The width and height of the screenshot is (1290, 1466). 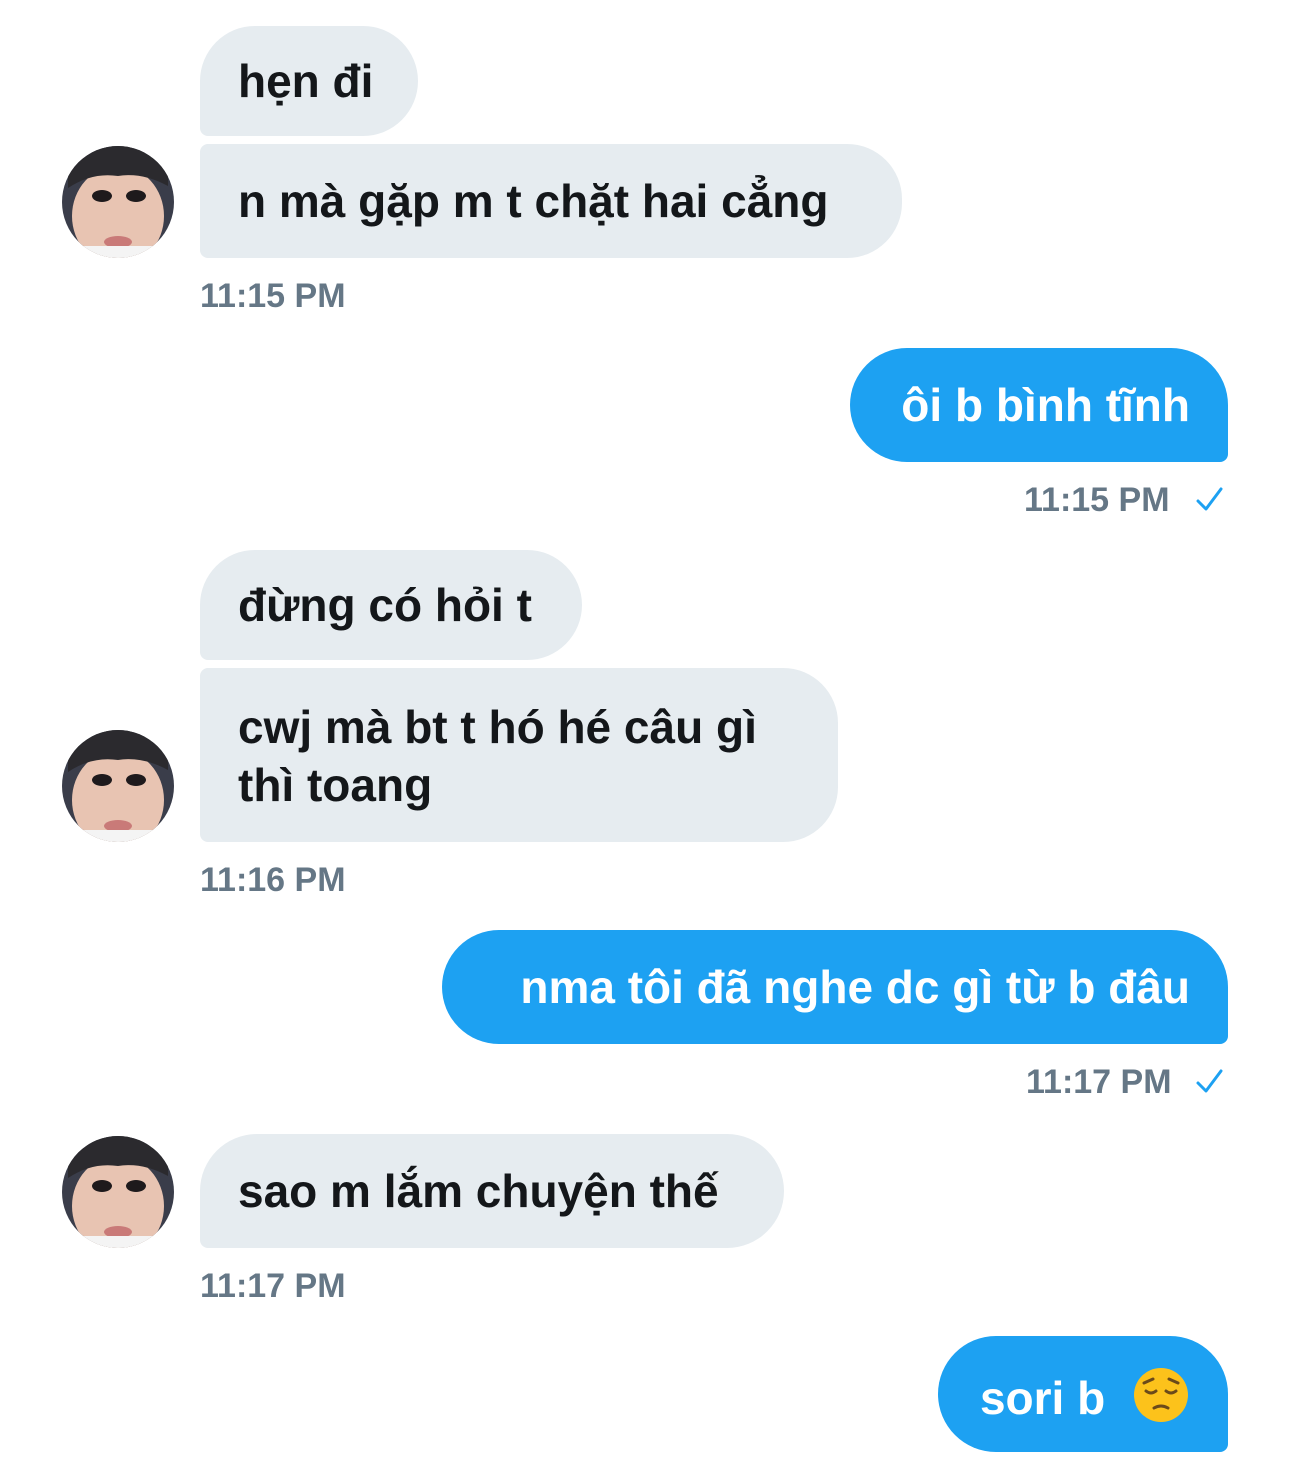 I want to click on message-text: nma tôi đã nghe dc gì từ b đâu, so click(x=855, y=987).